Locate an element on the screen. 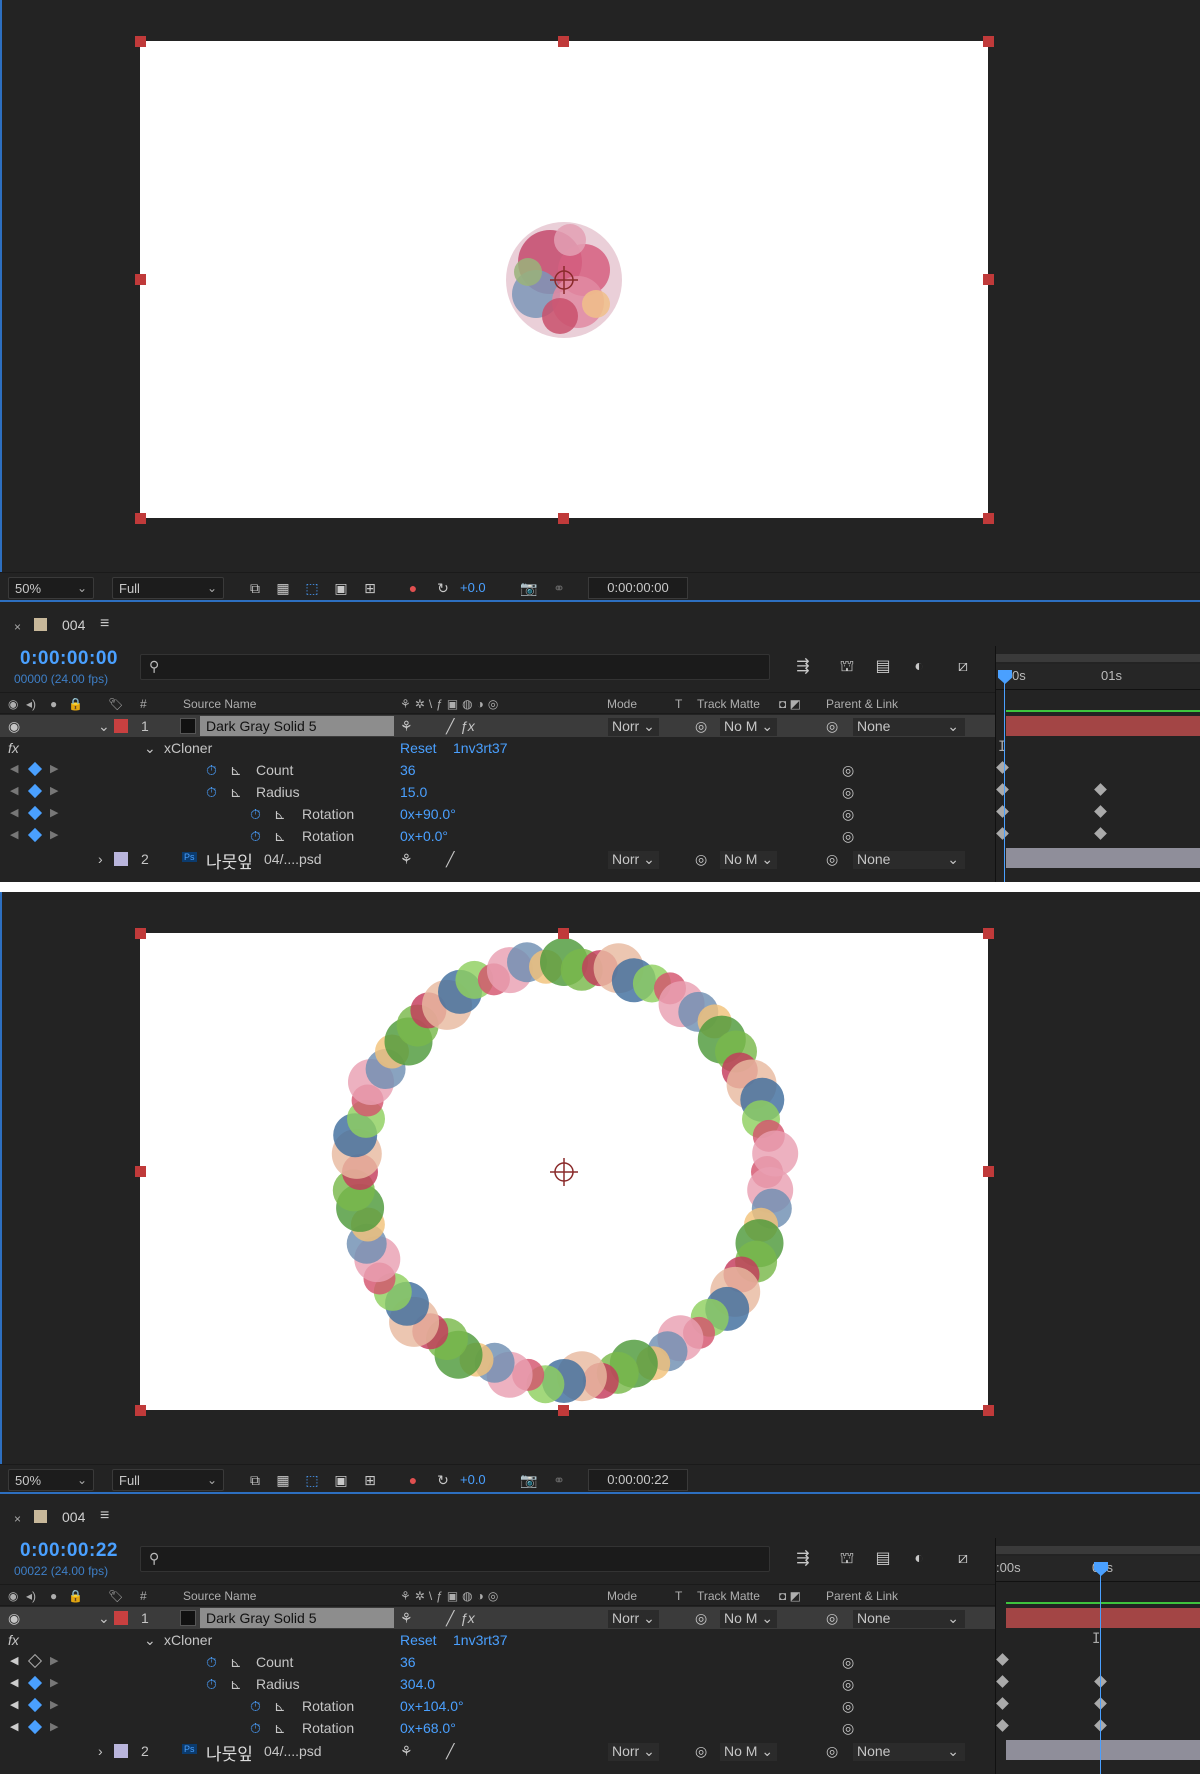  col-source-name: Source Name is located at coordinates (219, 704).